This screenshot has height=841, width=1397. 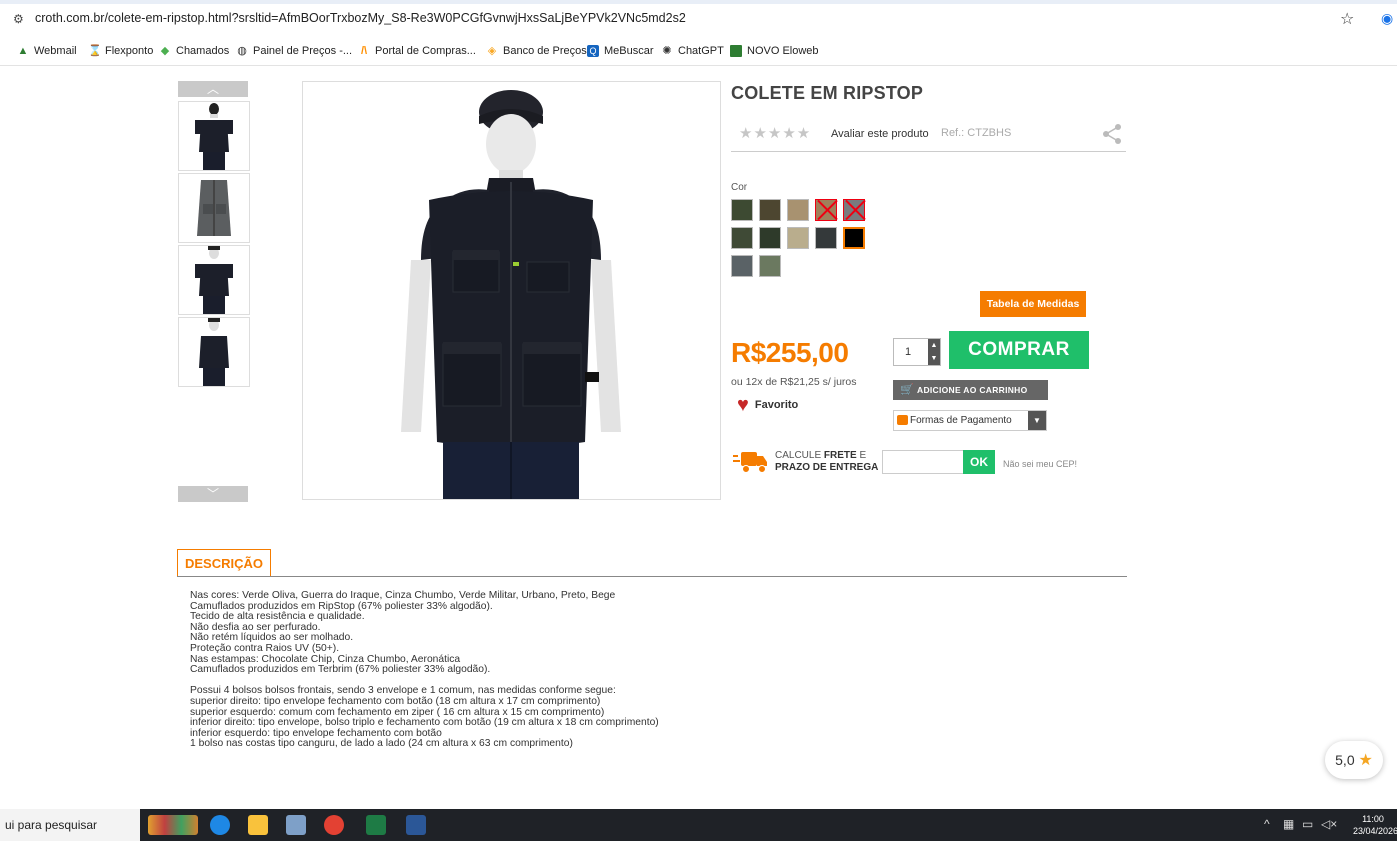 What do you see at coordinates (376, 825) in the screenshot?
I see `excel-icon` at bounding box center [376, 825].